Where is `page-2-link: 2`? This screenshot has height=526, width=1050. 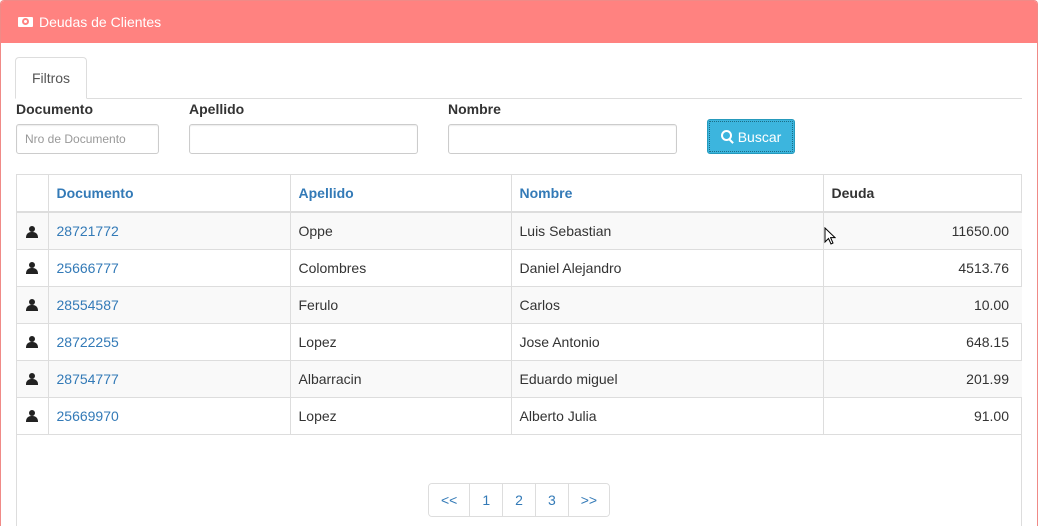
page-2-link: 2 is located at coordinates (519, 500).